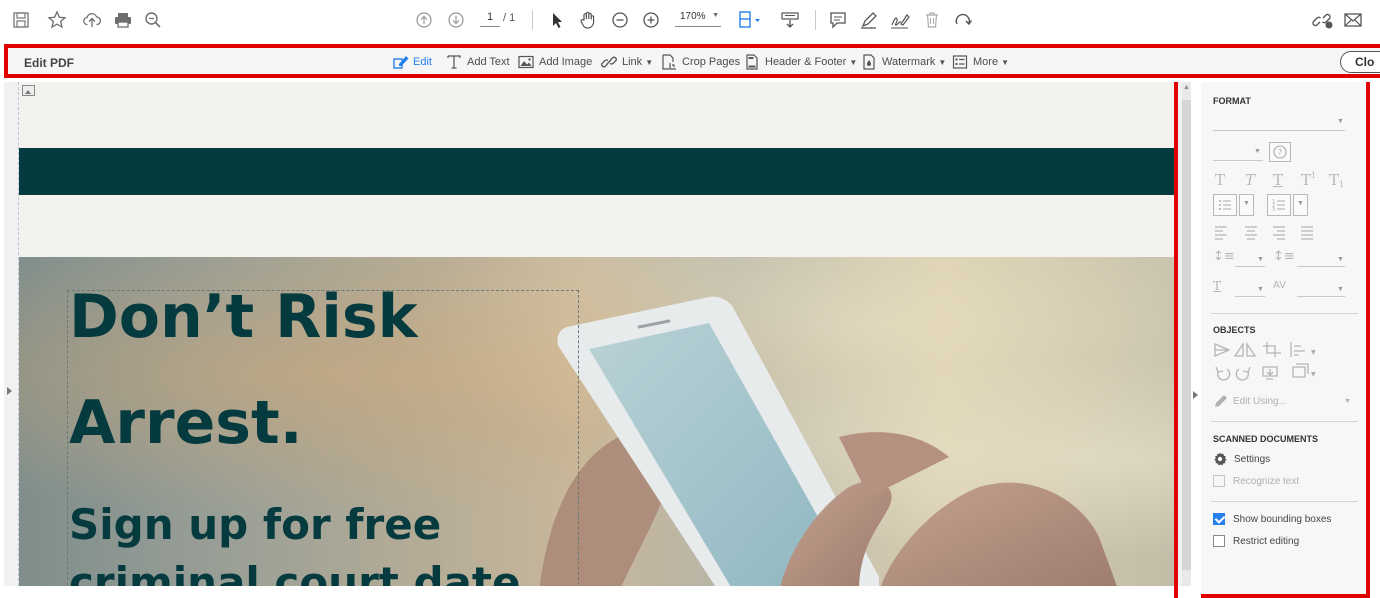  I want to click on help-button: ?, so click(1280, 152).